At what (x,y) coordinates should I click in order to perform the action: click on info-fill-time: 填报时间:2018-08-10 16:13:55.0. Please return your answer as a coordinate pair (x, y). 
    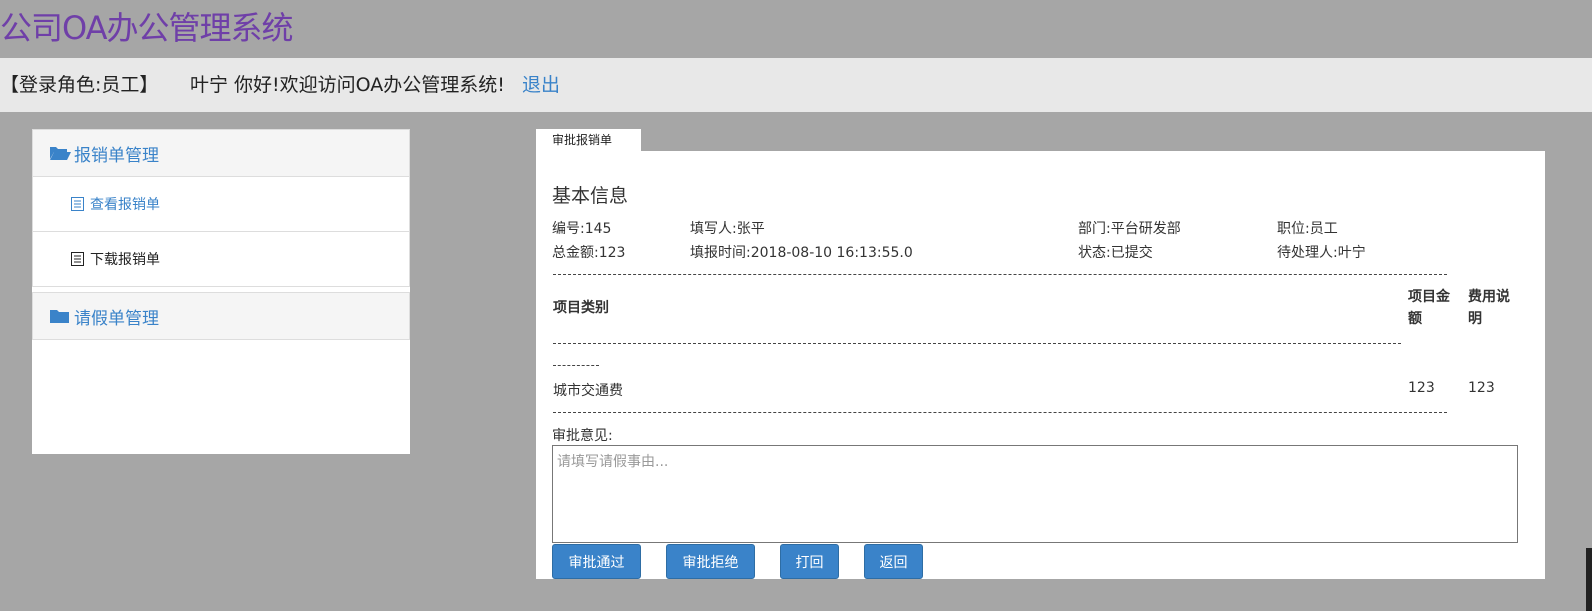
    Looking at the image, I should click on (801, 253).